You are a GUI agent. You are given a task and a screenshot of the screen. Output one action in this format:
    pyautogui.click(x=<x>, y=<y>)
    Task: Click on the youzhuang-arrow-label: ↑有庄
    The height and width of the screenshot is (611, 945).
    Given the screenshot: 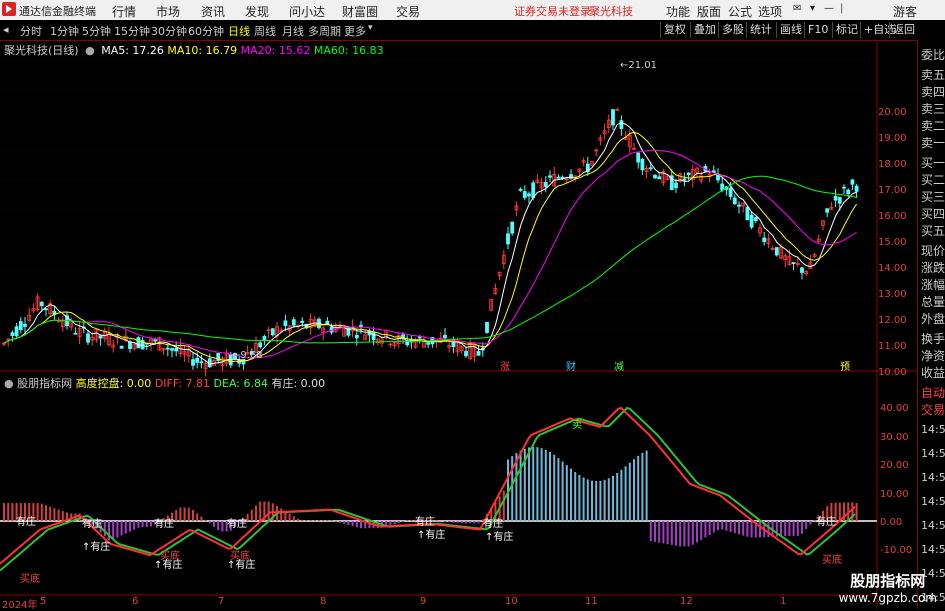 What is the action you would take?
    pyautogui.click(x=96, y=547)
    